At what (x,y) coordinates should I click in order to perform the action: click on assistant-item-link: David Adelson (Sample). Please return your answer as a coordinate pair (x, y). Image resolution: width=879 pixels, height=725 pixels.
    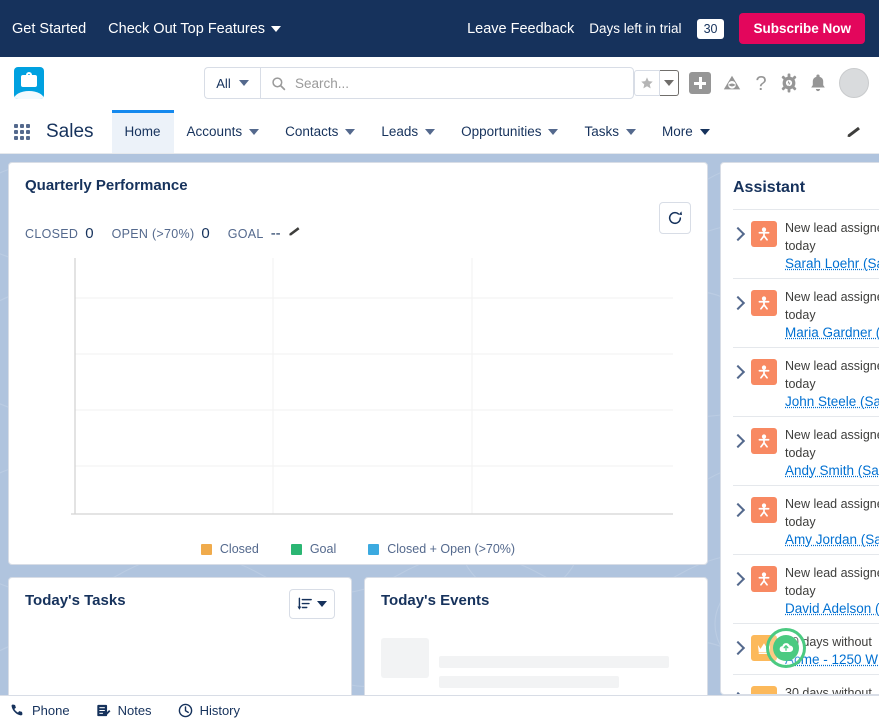
    Looking at the image, I should click on (832, 608).